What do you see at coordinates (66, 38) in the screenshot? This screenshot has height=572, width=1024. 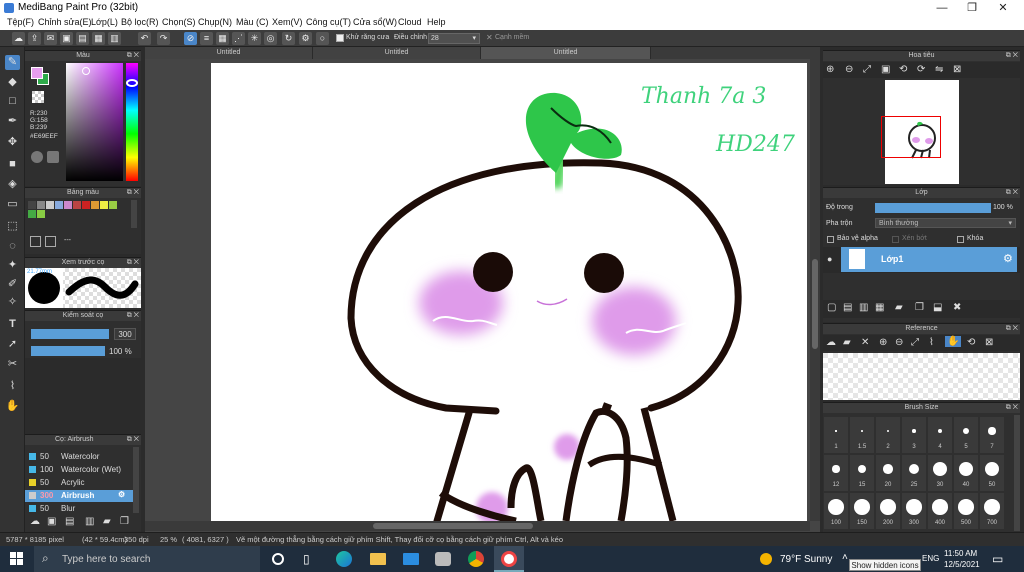 I see `save-icon: ▣` at bounding box center [66, 38].